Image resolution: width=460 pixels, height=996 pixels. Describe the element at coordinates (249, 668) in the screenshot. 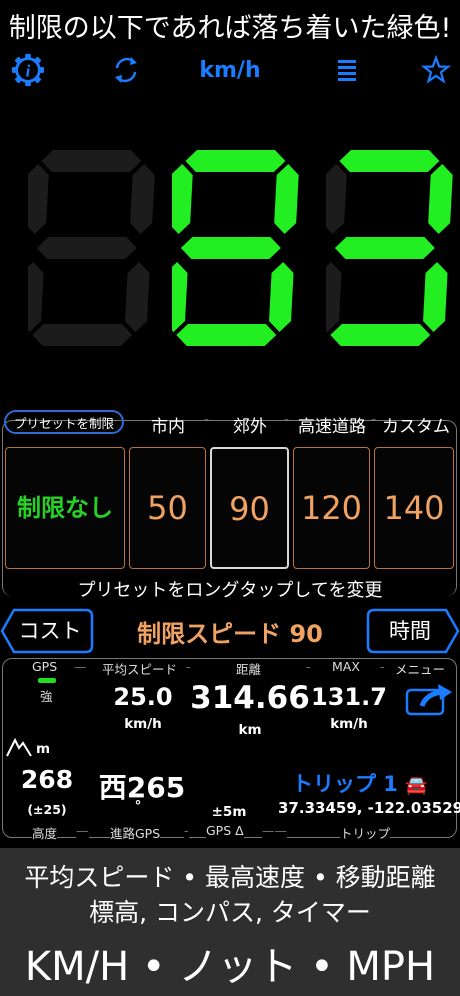

I see `distance-label: 距離` at that location.